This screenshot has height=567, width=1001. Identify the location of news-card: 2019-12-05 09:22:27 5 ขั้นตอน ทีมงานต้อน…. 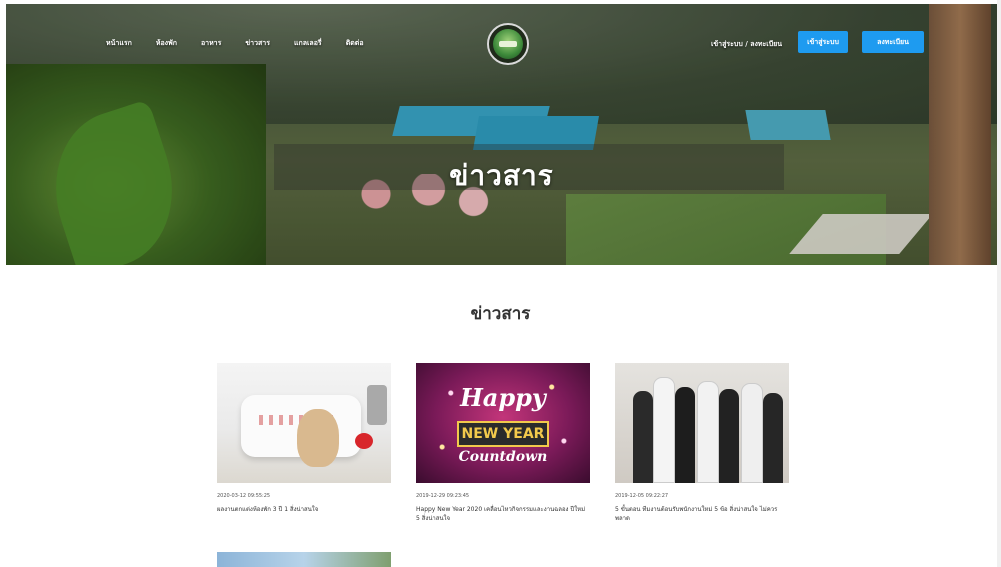
(702, 443).